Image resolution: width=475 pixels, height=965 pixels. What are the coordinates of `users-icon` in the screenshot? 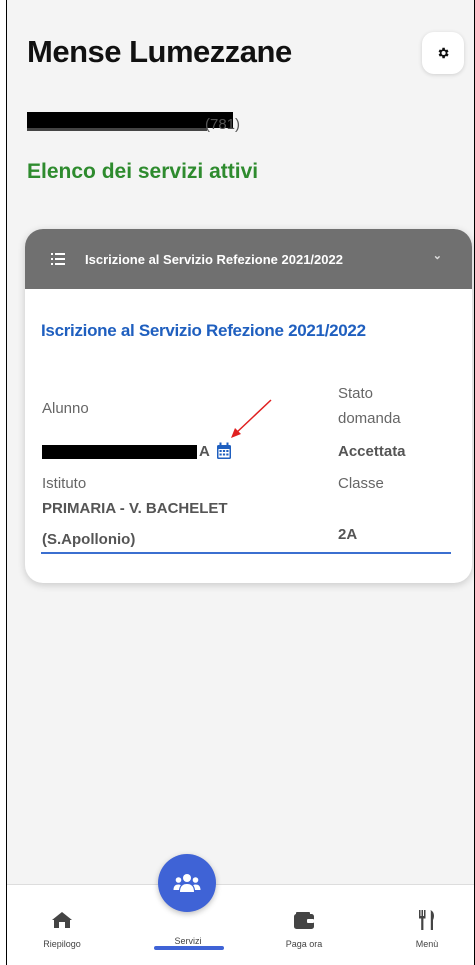 It's located at (187, 883).